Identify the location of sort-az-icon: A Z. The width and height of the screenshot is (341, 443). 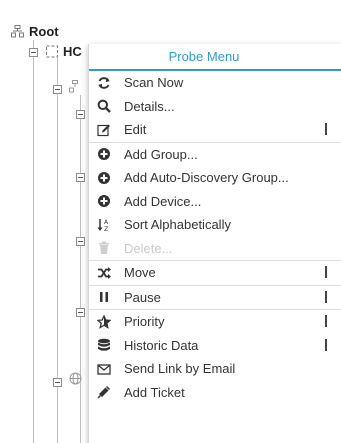
(104, 225).